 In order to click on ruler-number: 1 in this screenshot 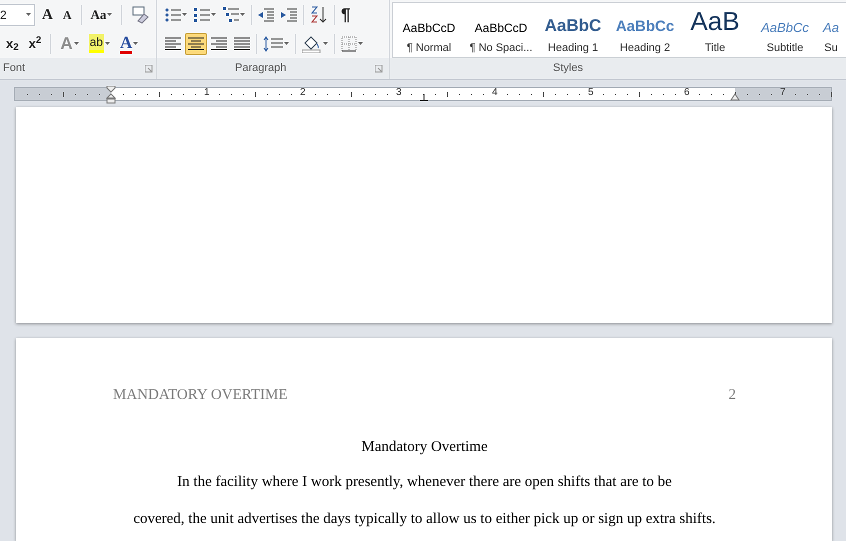, I will do `click(207, 92)`.